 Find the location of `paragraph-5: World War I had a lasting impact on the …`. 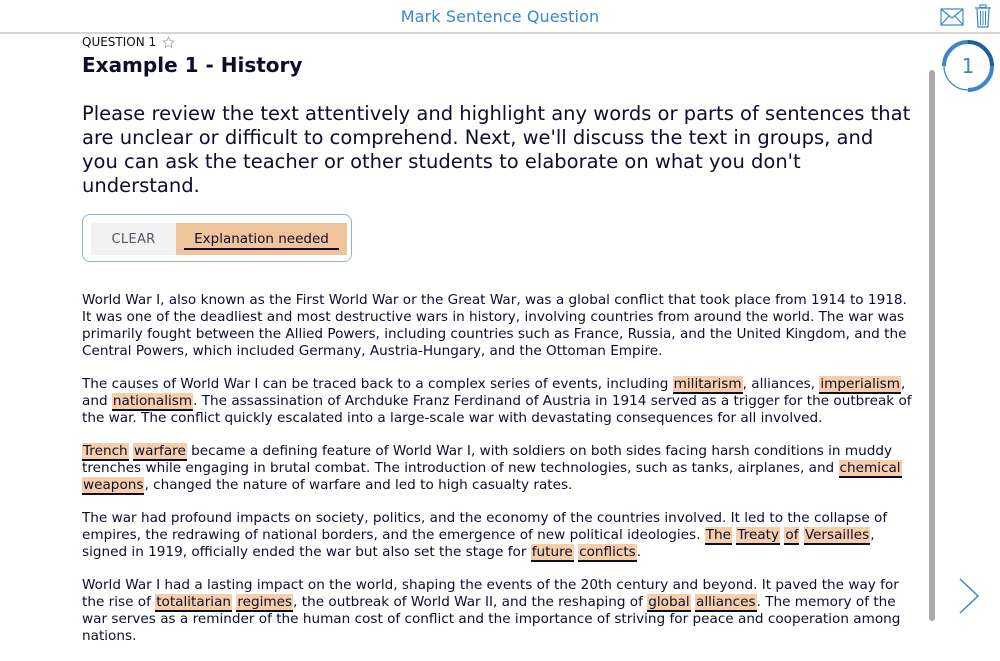

paragraph-5: World War I had a lasting impact on the … is located at coordinates (500, 611).